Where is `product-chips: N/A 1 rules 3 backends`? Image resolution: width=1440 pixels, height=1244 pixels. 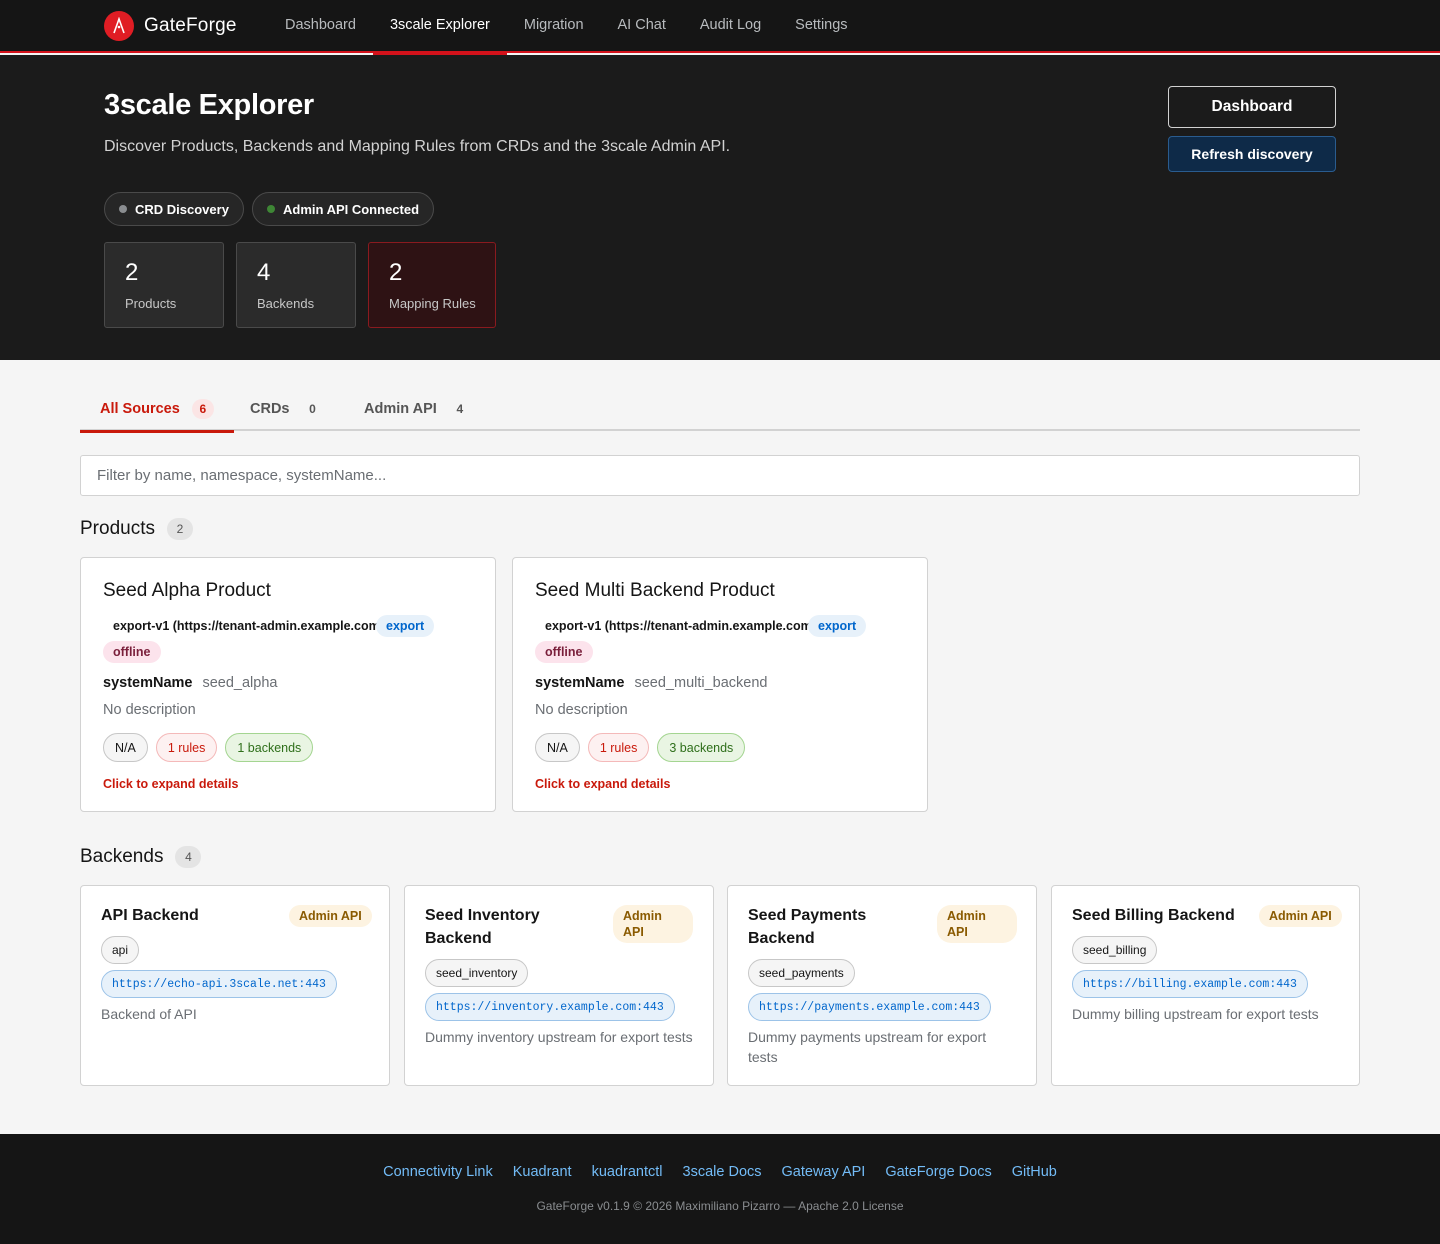 product-chips: N/A 1 rules 3 backends is located at coordinates (640, 747).